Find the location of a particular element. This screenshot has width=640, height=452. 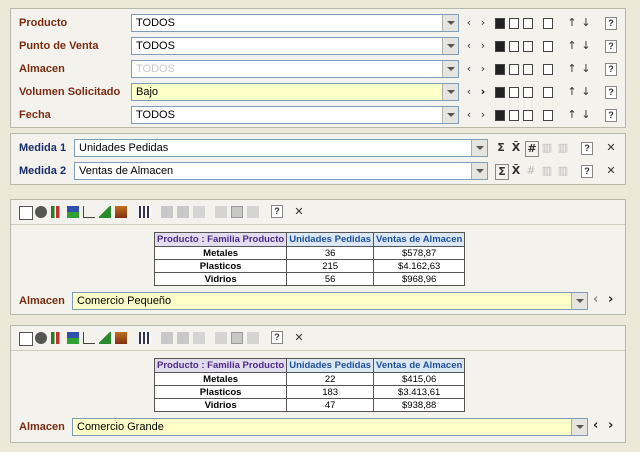

medida-2-select: Ventas de Almacen is located at coordinates (281, 171).